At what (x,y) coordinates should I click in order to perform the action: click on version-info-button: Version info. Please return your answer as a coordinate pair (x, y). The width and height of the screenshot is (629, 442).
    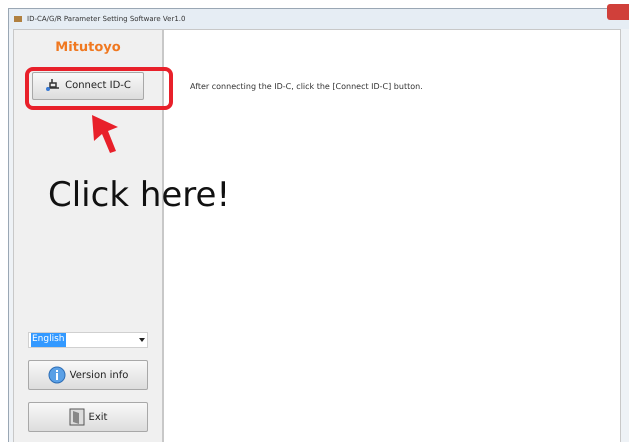
    Looking at the image, I should click on (88, 375).